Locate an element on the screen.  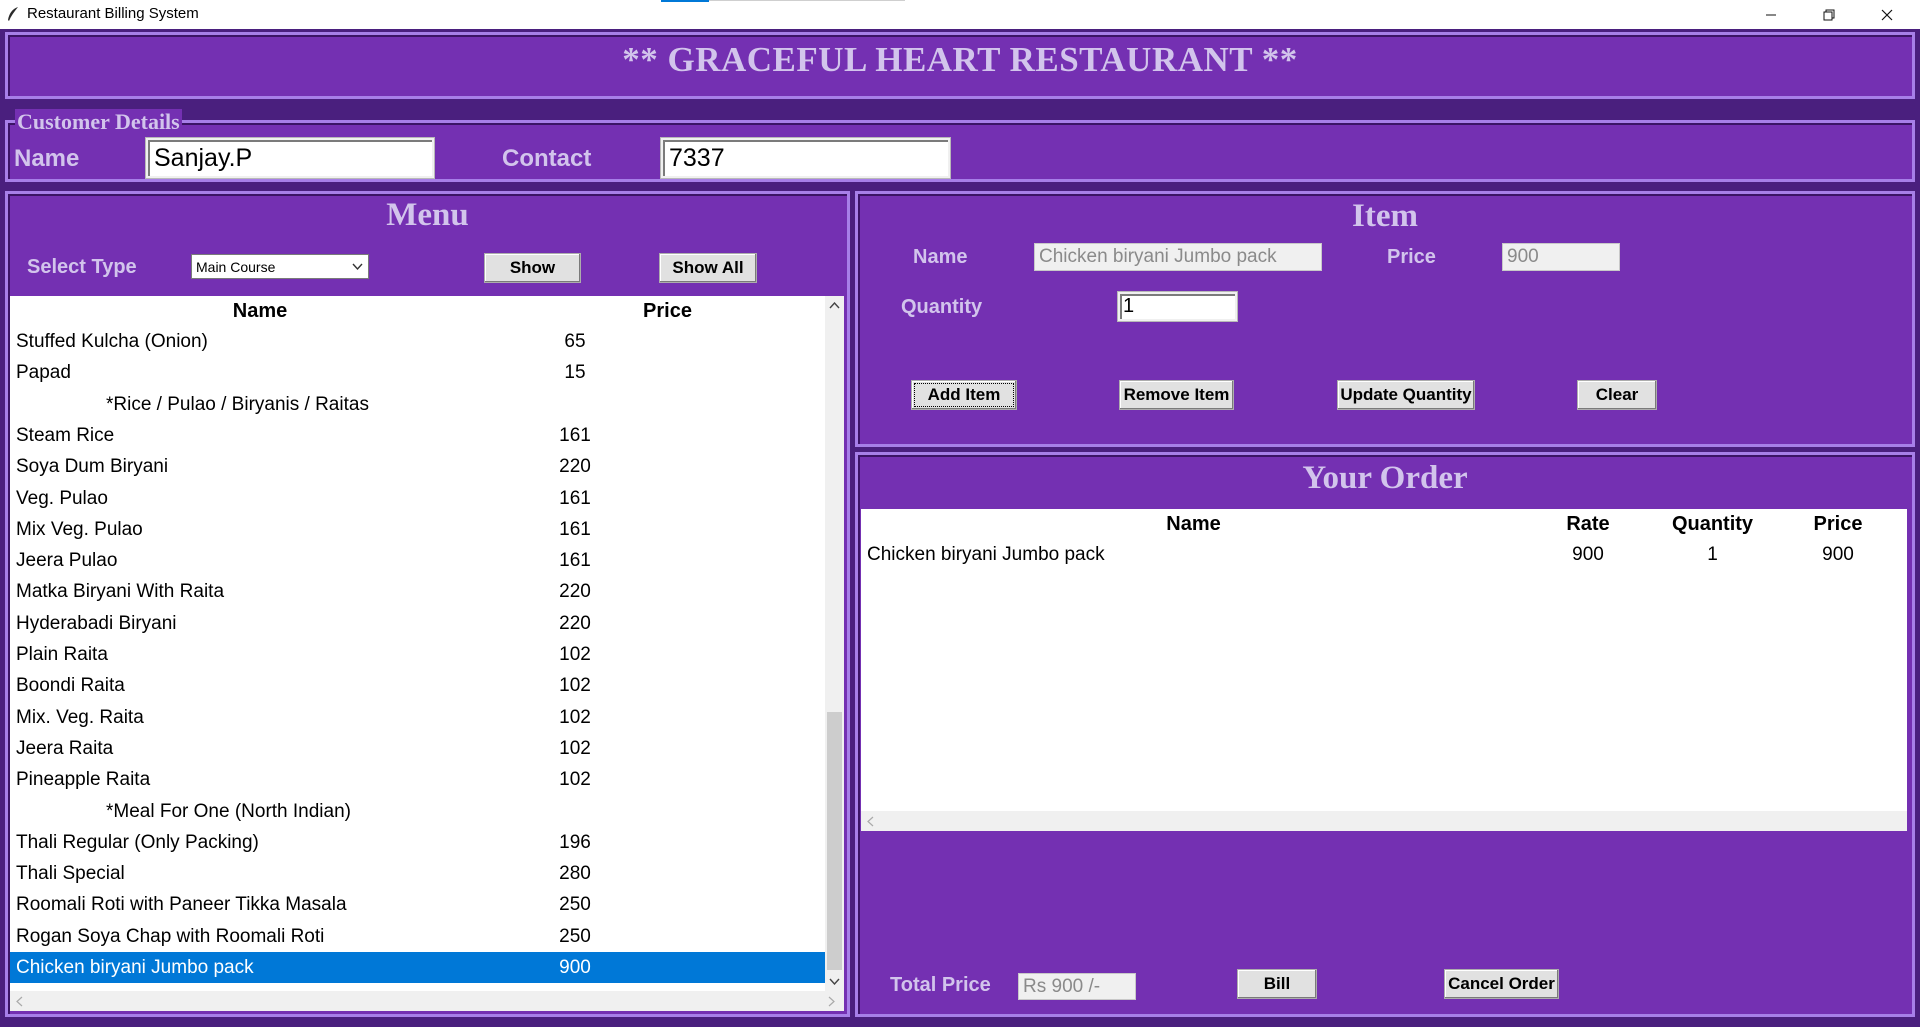
order-column-price: Price is located at coordinates (1838, 524).